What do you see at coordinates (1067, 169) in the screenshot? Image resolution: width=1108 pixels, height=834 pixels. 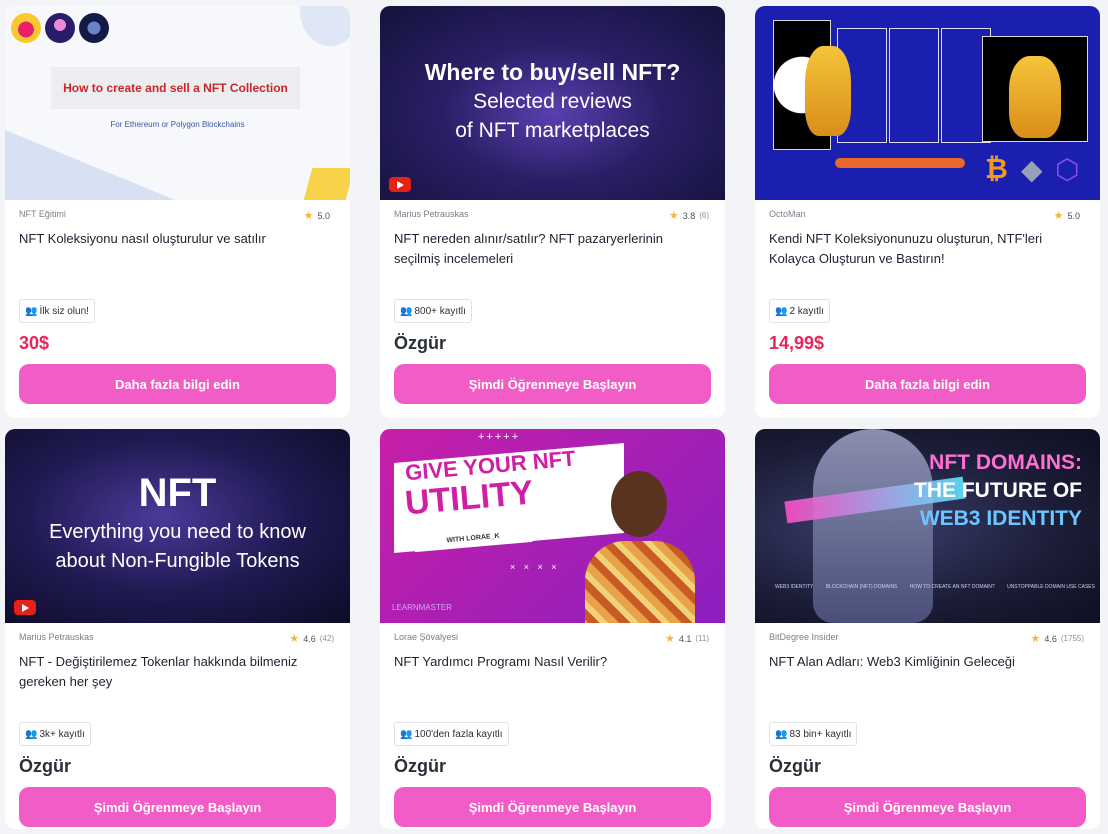 I see `polygon-icon: ⬡` at bounding box center [1067, 169].